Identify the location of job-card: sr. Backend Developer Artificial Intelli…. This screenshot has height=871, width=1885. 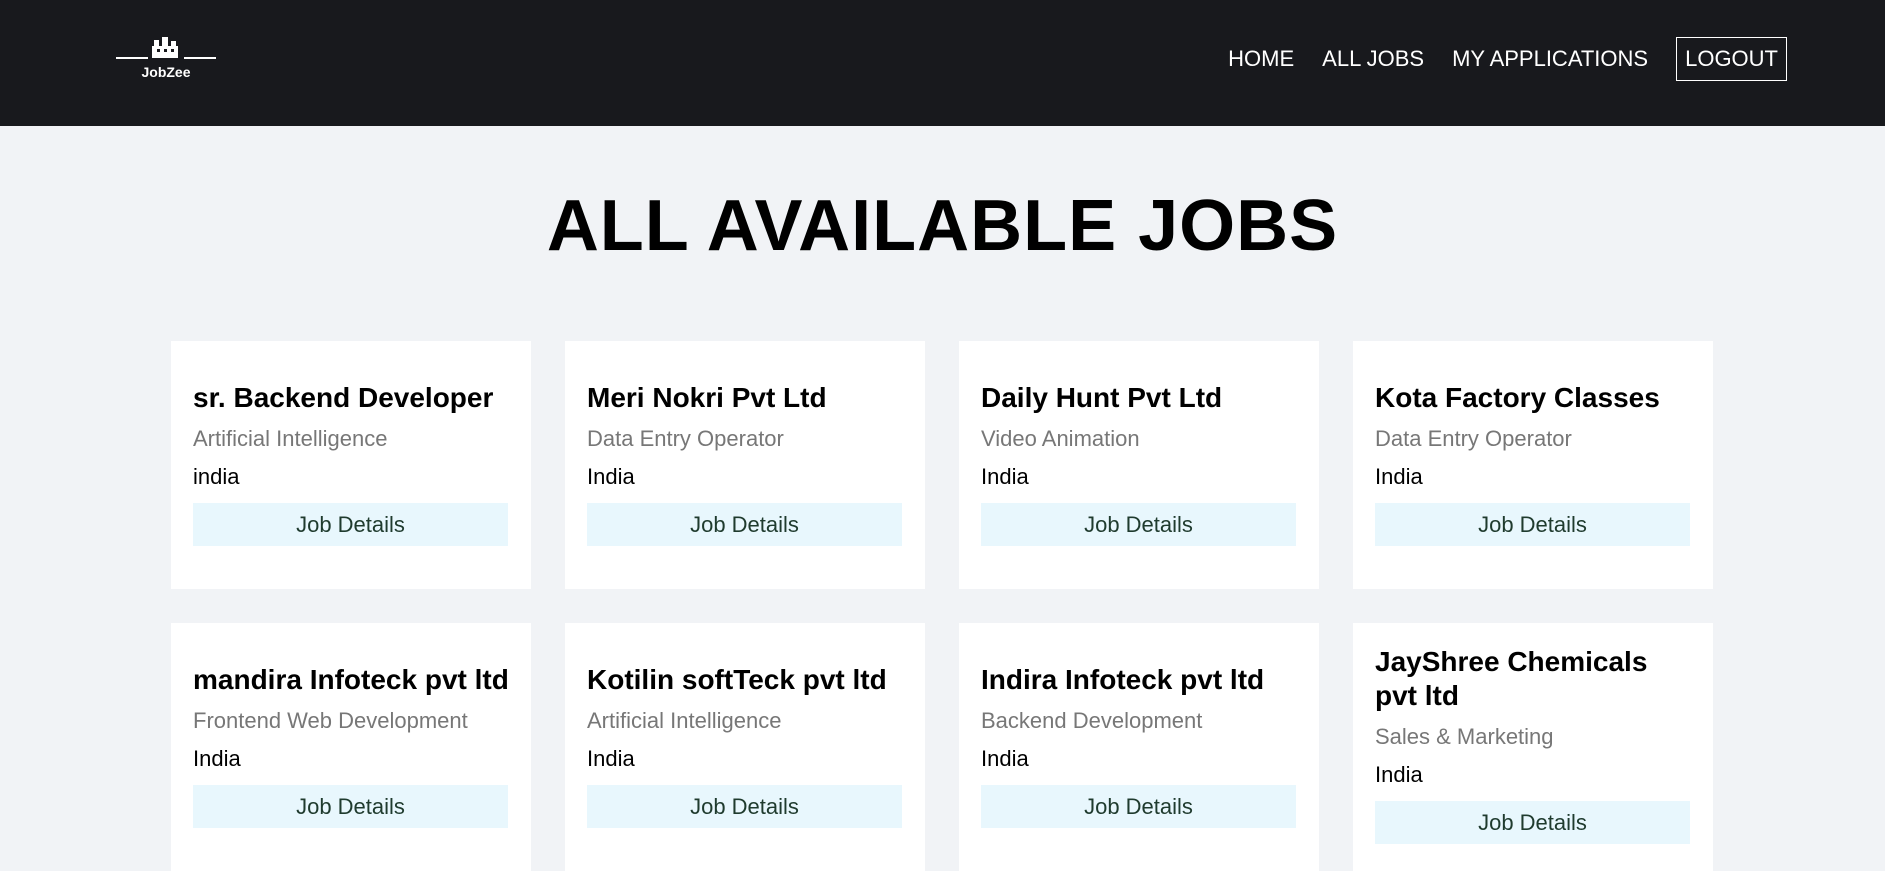
(351, 465).